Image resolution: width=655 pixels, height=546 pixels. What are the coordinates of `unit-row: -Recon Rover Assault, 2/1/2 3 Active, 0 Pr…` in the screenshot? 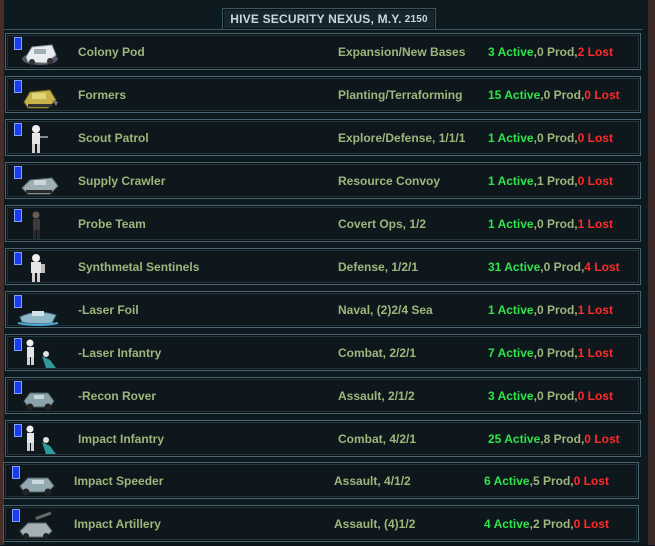 It's located at (323, 395).